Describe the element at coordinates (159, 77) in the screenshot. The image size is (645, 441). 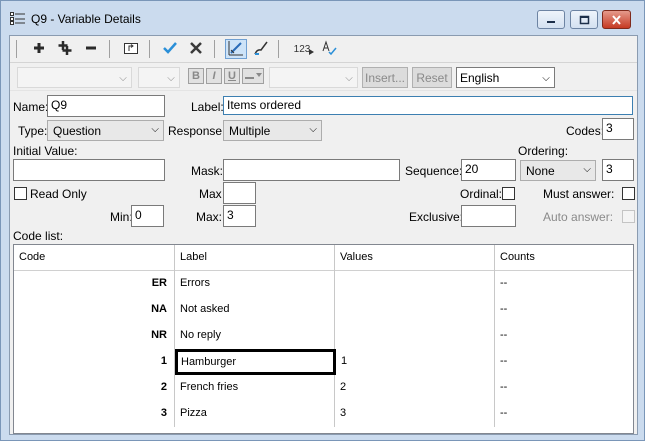
I see `font-size-combo: ⌵` at that location.